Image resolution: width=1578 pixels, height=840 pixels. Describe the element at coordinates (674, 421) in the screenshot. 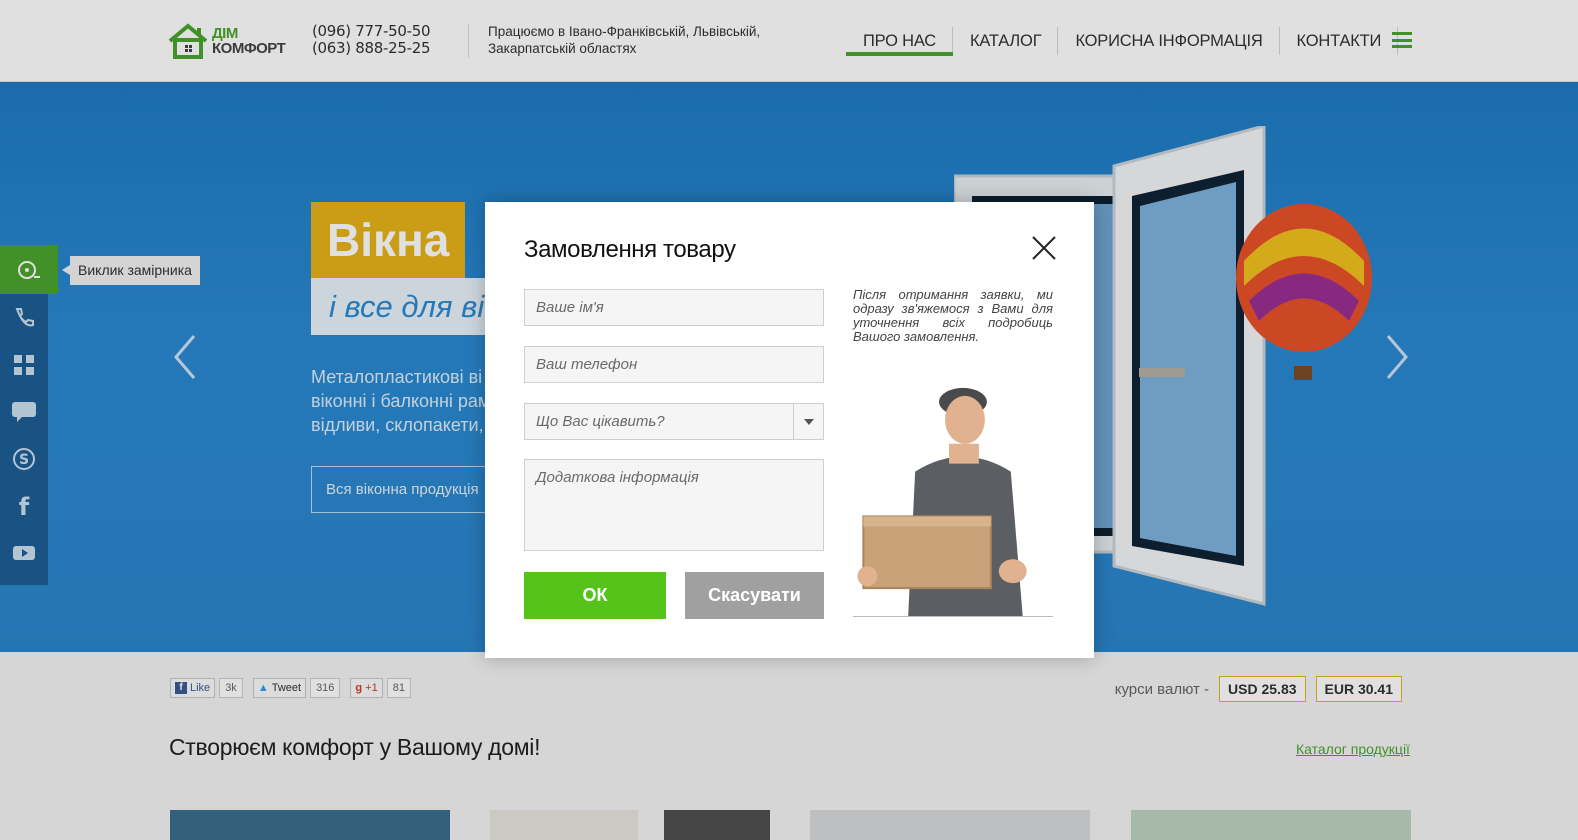

I see `interest-select: Що Вас цікавить?` at that location.